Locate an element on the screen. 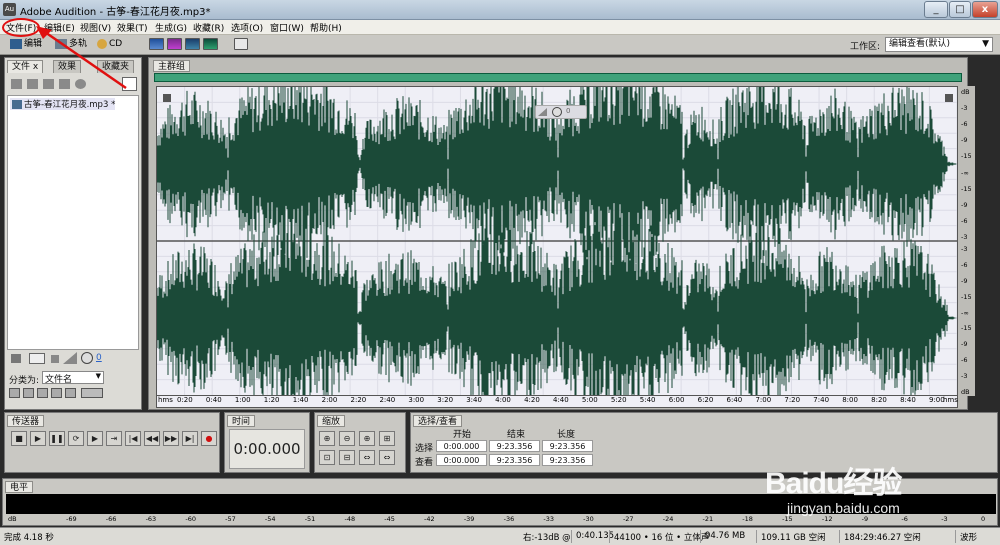  minimize-button: _ is located at coordinates (936, 9).